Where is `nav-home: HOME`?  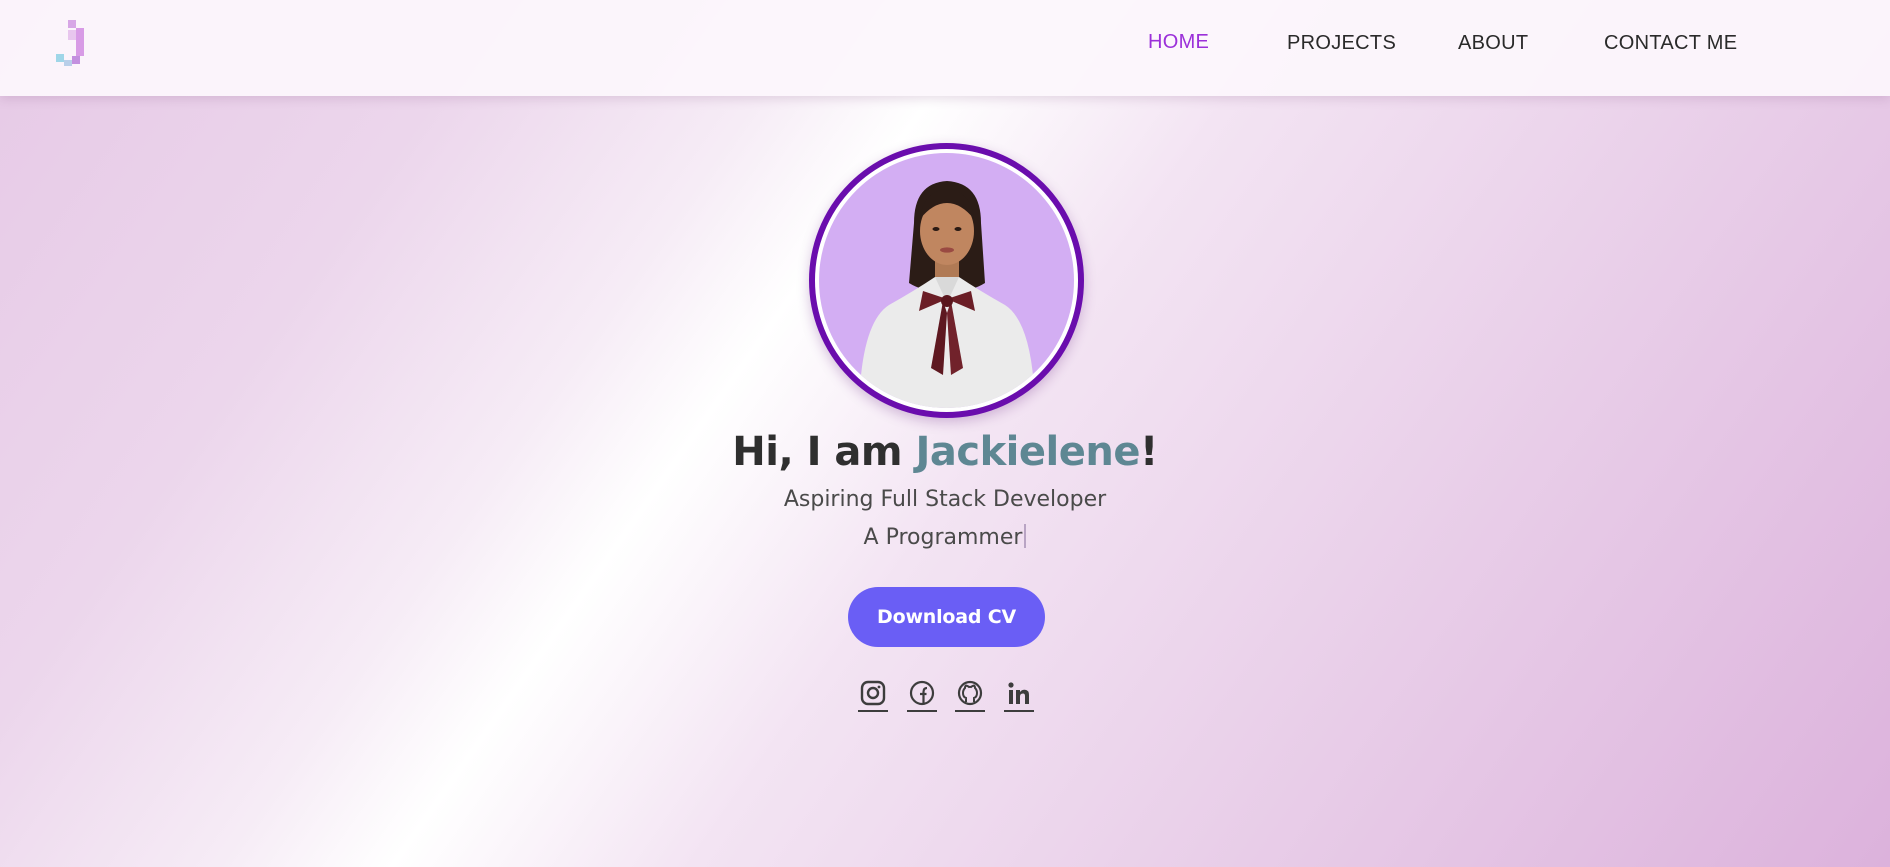
nav-home: HOME is located at coordinates (1178, 42).